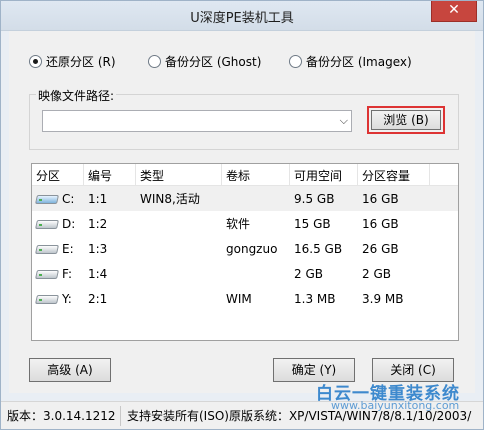  I want to click on column-header: 分区, so click(58, 174).